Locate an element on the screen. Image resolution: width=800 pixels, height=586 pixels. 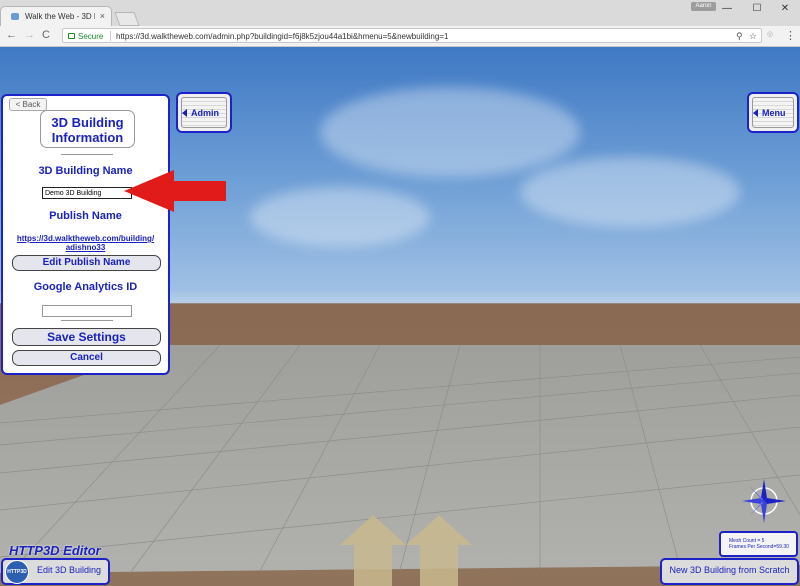
back-button: < Back is located at coordinates (28, 104).